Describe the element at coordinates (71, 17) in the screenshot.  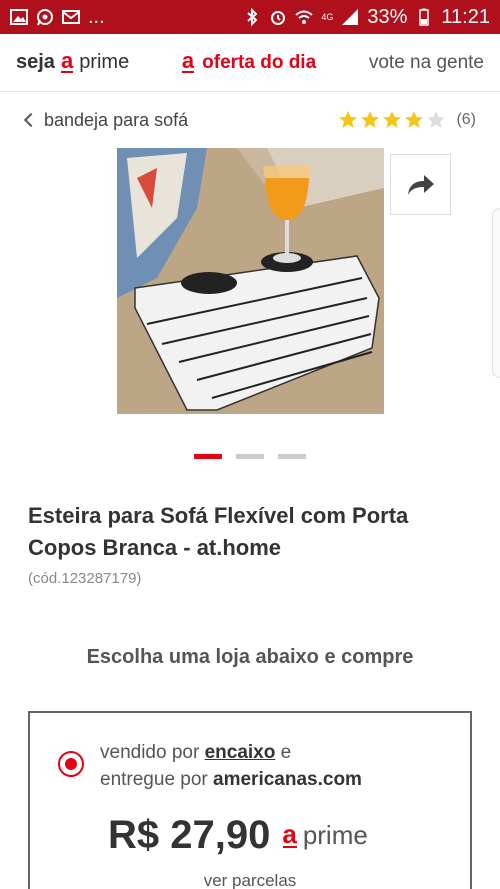
I see `mail-icon` at that location.